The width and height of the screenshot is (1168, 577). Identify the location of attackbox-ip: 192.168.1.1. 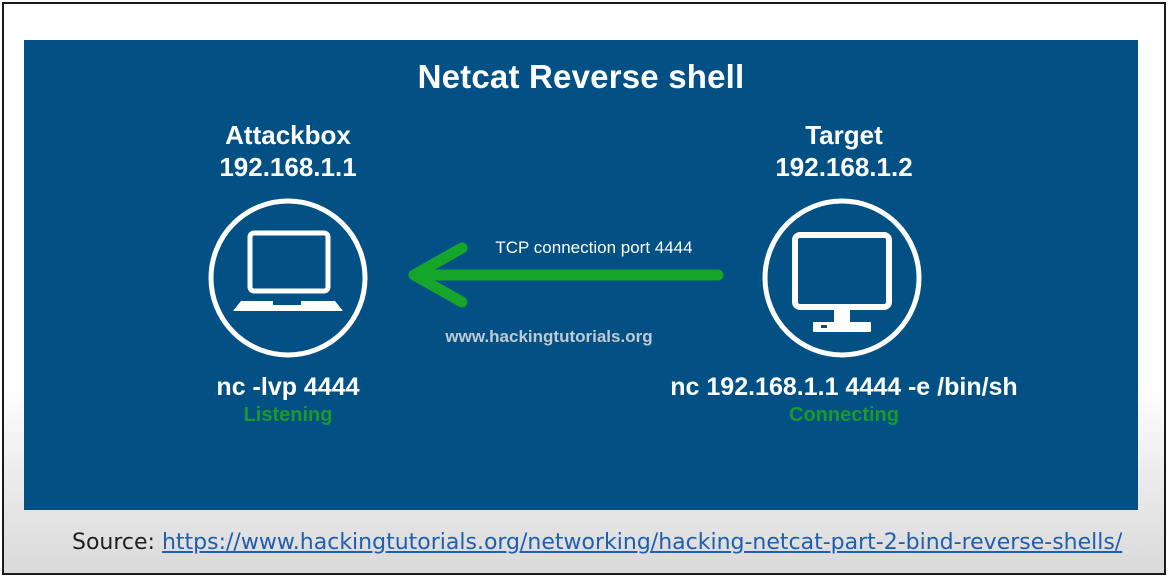
(288, 166).